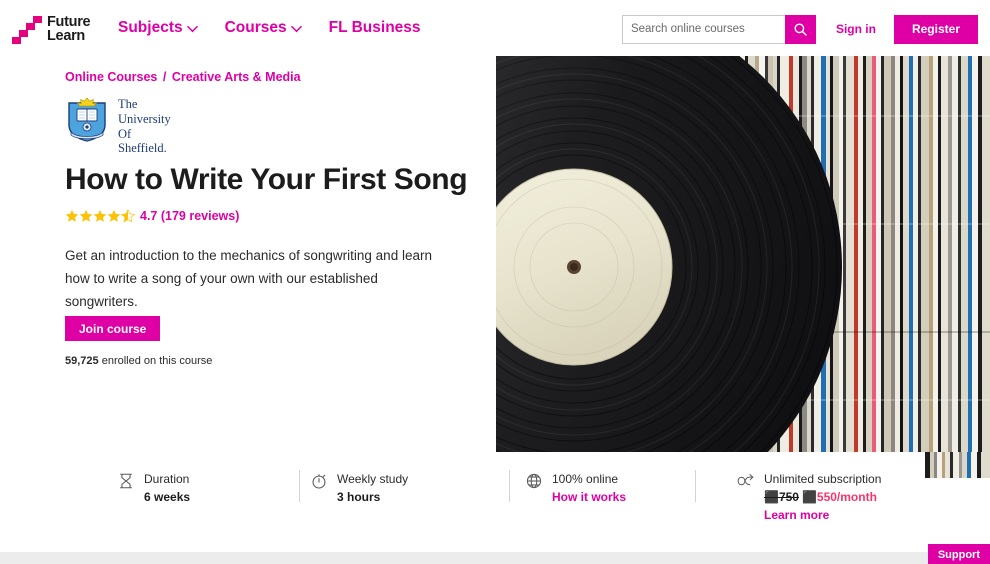 The height and width of the screenshot is (564, 990). Describe the element at coordinates (958, 554) in the screenshot. I see `support-button: Support` at that location.